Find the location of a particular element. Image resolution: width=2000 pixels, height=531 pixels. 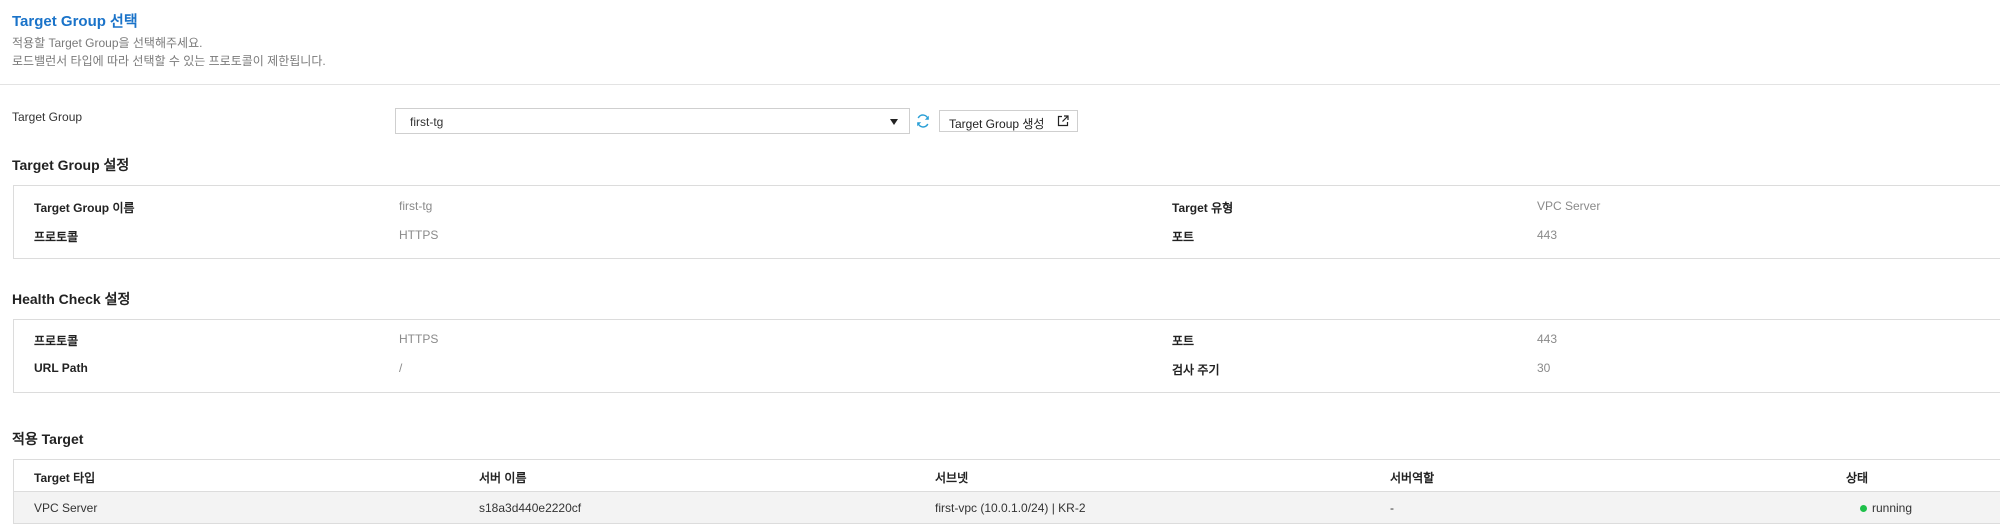

hc-port-key: 포트 is located at coordinates (1183, 341).